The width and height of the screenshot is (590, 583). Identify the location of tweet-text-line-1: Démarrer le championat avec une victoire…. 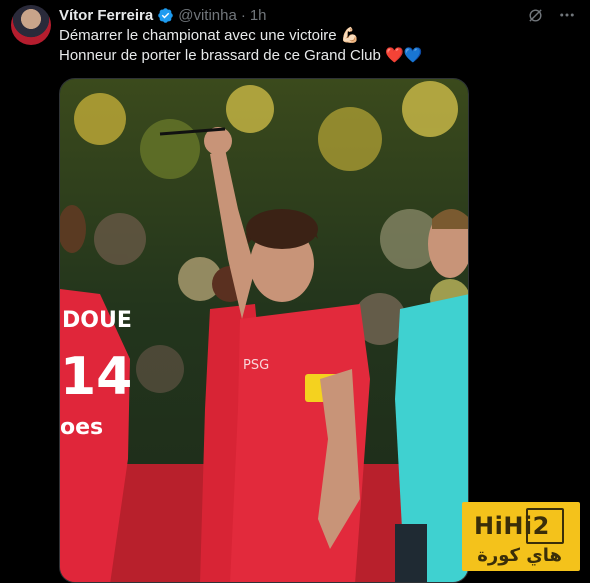
(209, 35).